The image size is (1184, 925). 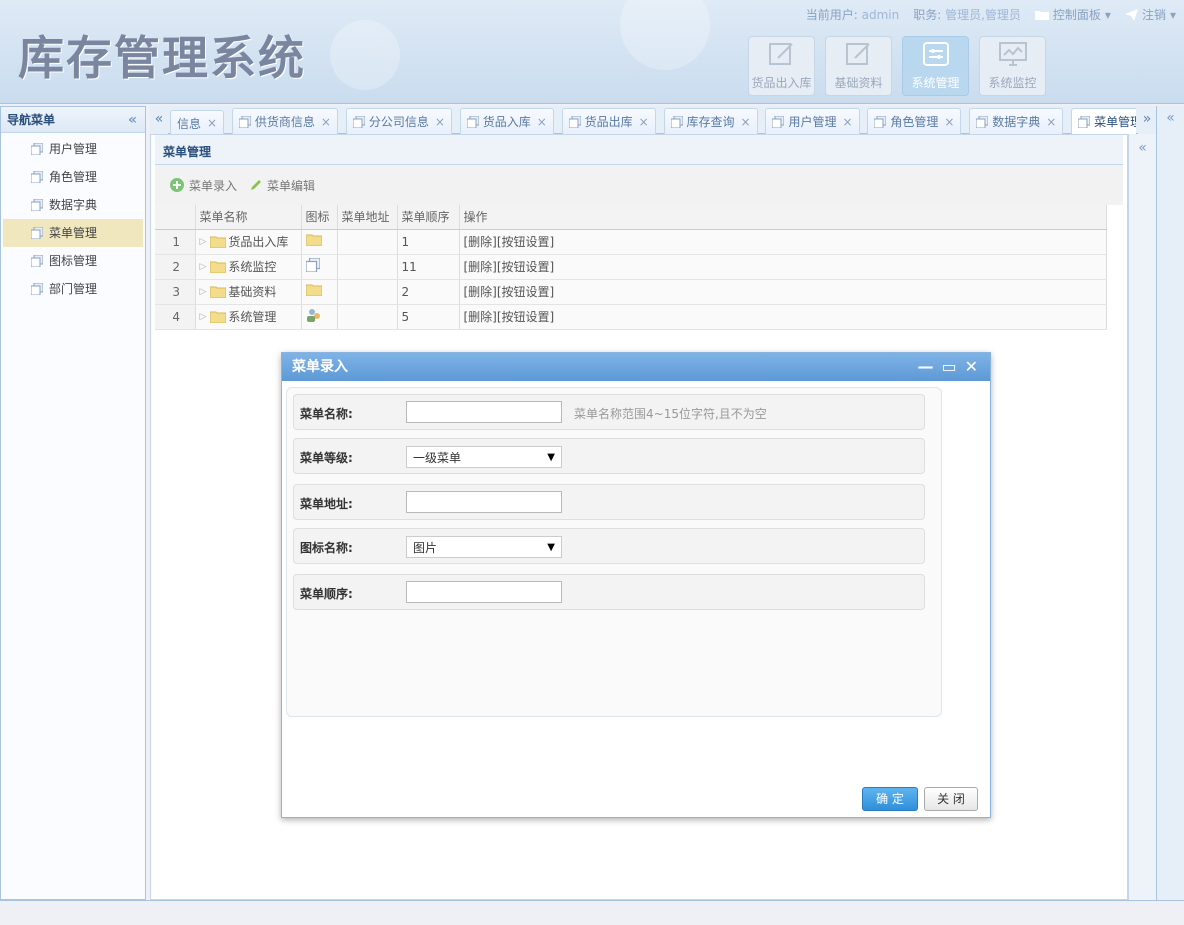 What do you see at coordinates (925, 367) in the screenshot?
I see `minimize-icon: —` at bounding box center [925, 367].